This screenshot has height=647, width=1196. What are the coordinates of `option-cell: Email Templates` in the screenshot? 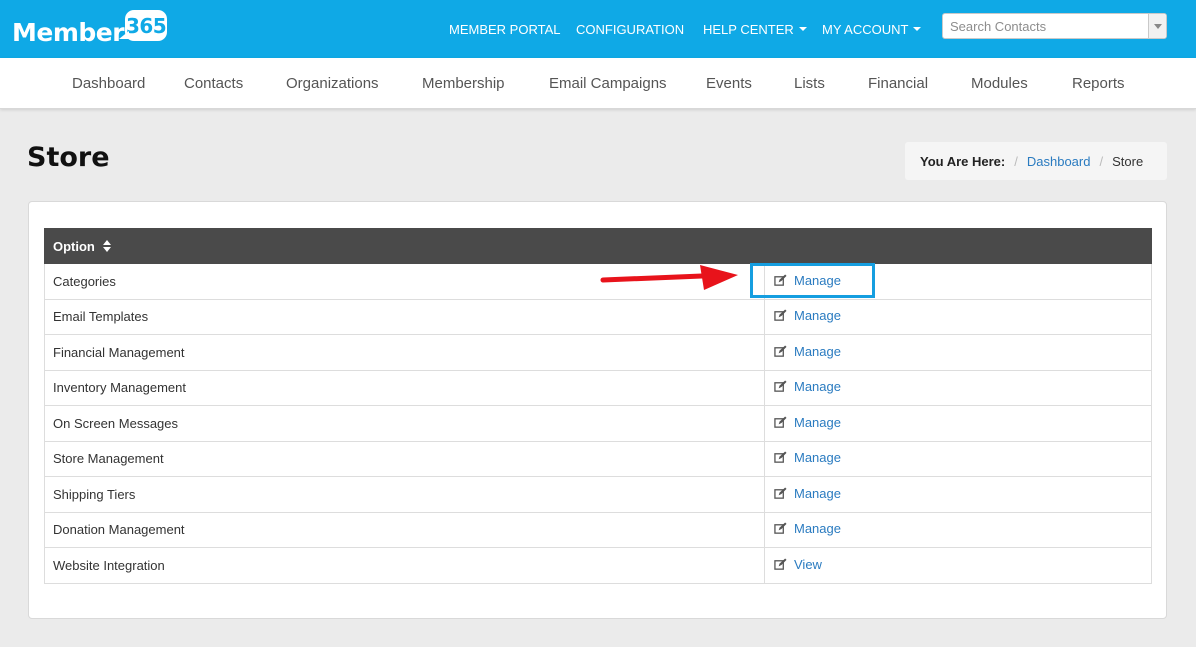 It's located at (404, 316).